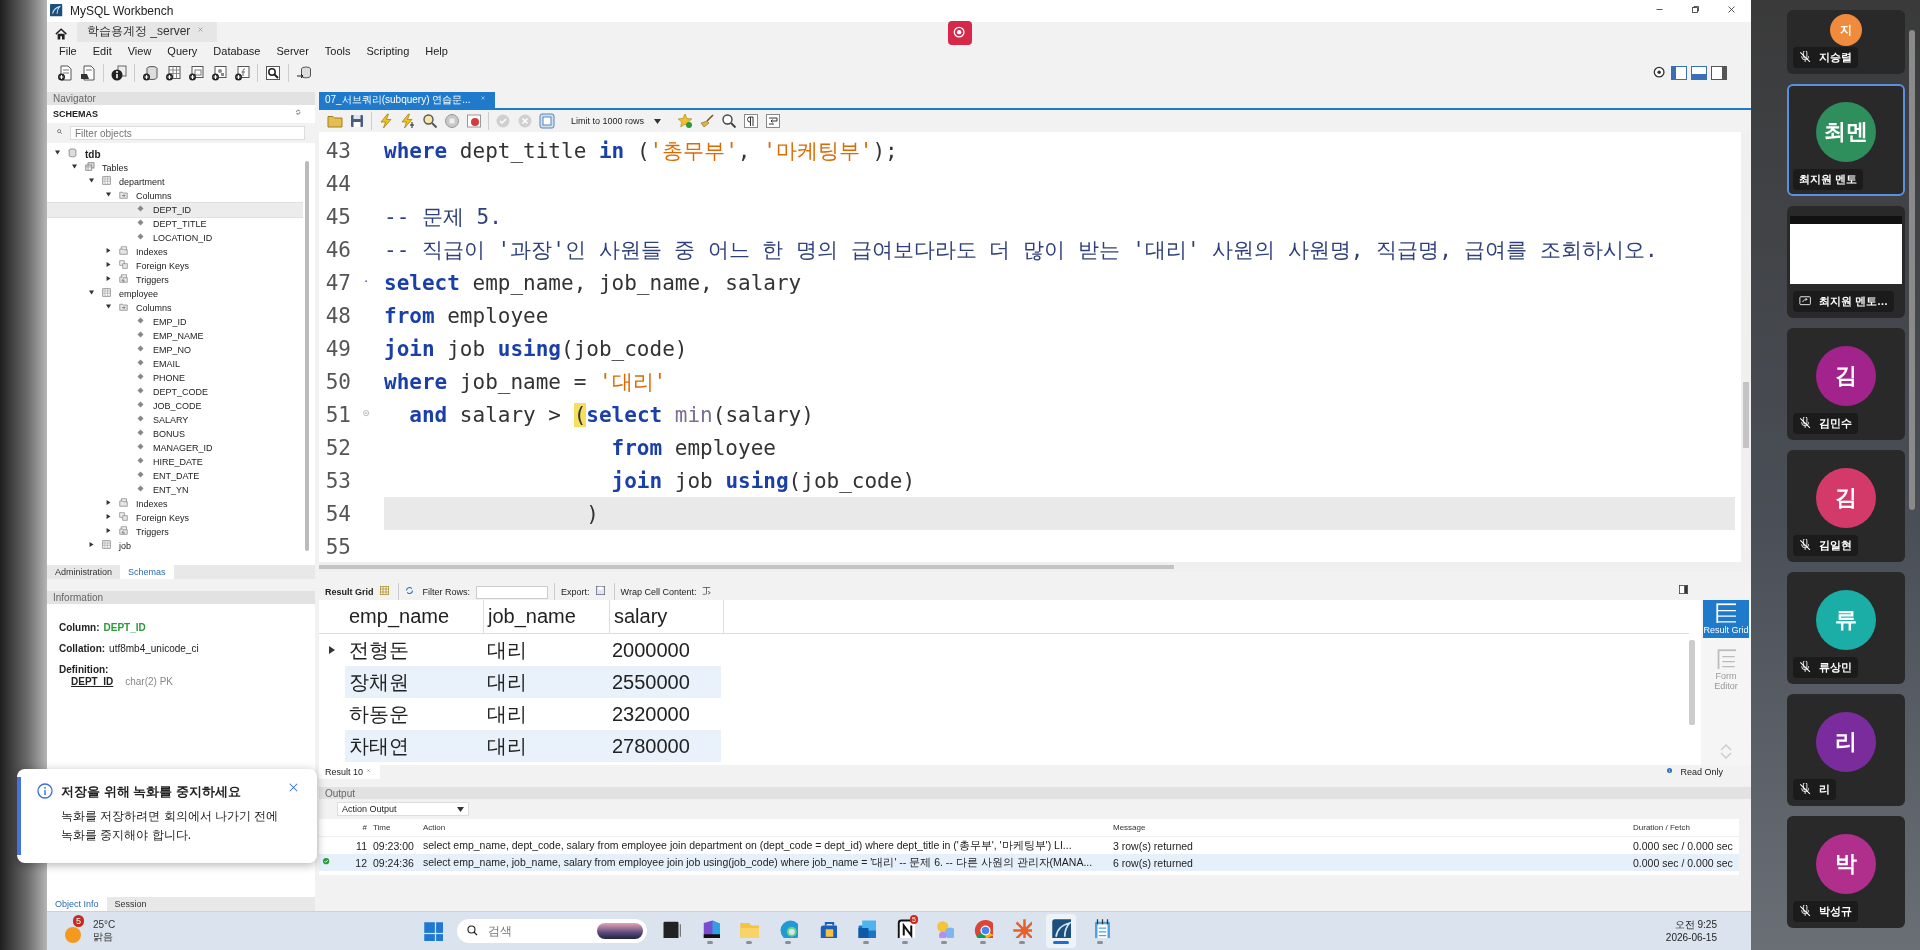  What do you see at coordinates (175, 154) in the screenshot?
I see `tree-item: tdb` at bounding box center [175, 154].